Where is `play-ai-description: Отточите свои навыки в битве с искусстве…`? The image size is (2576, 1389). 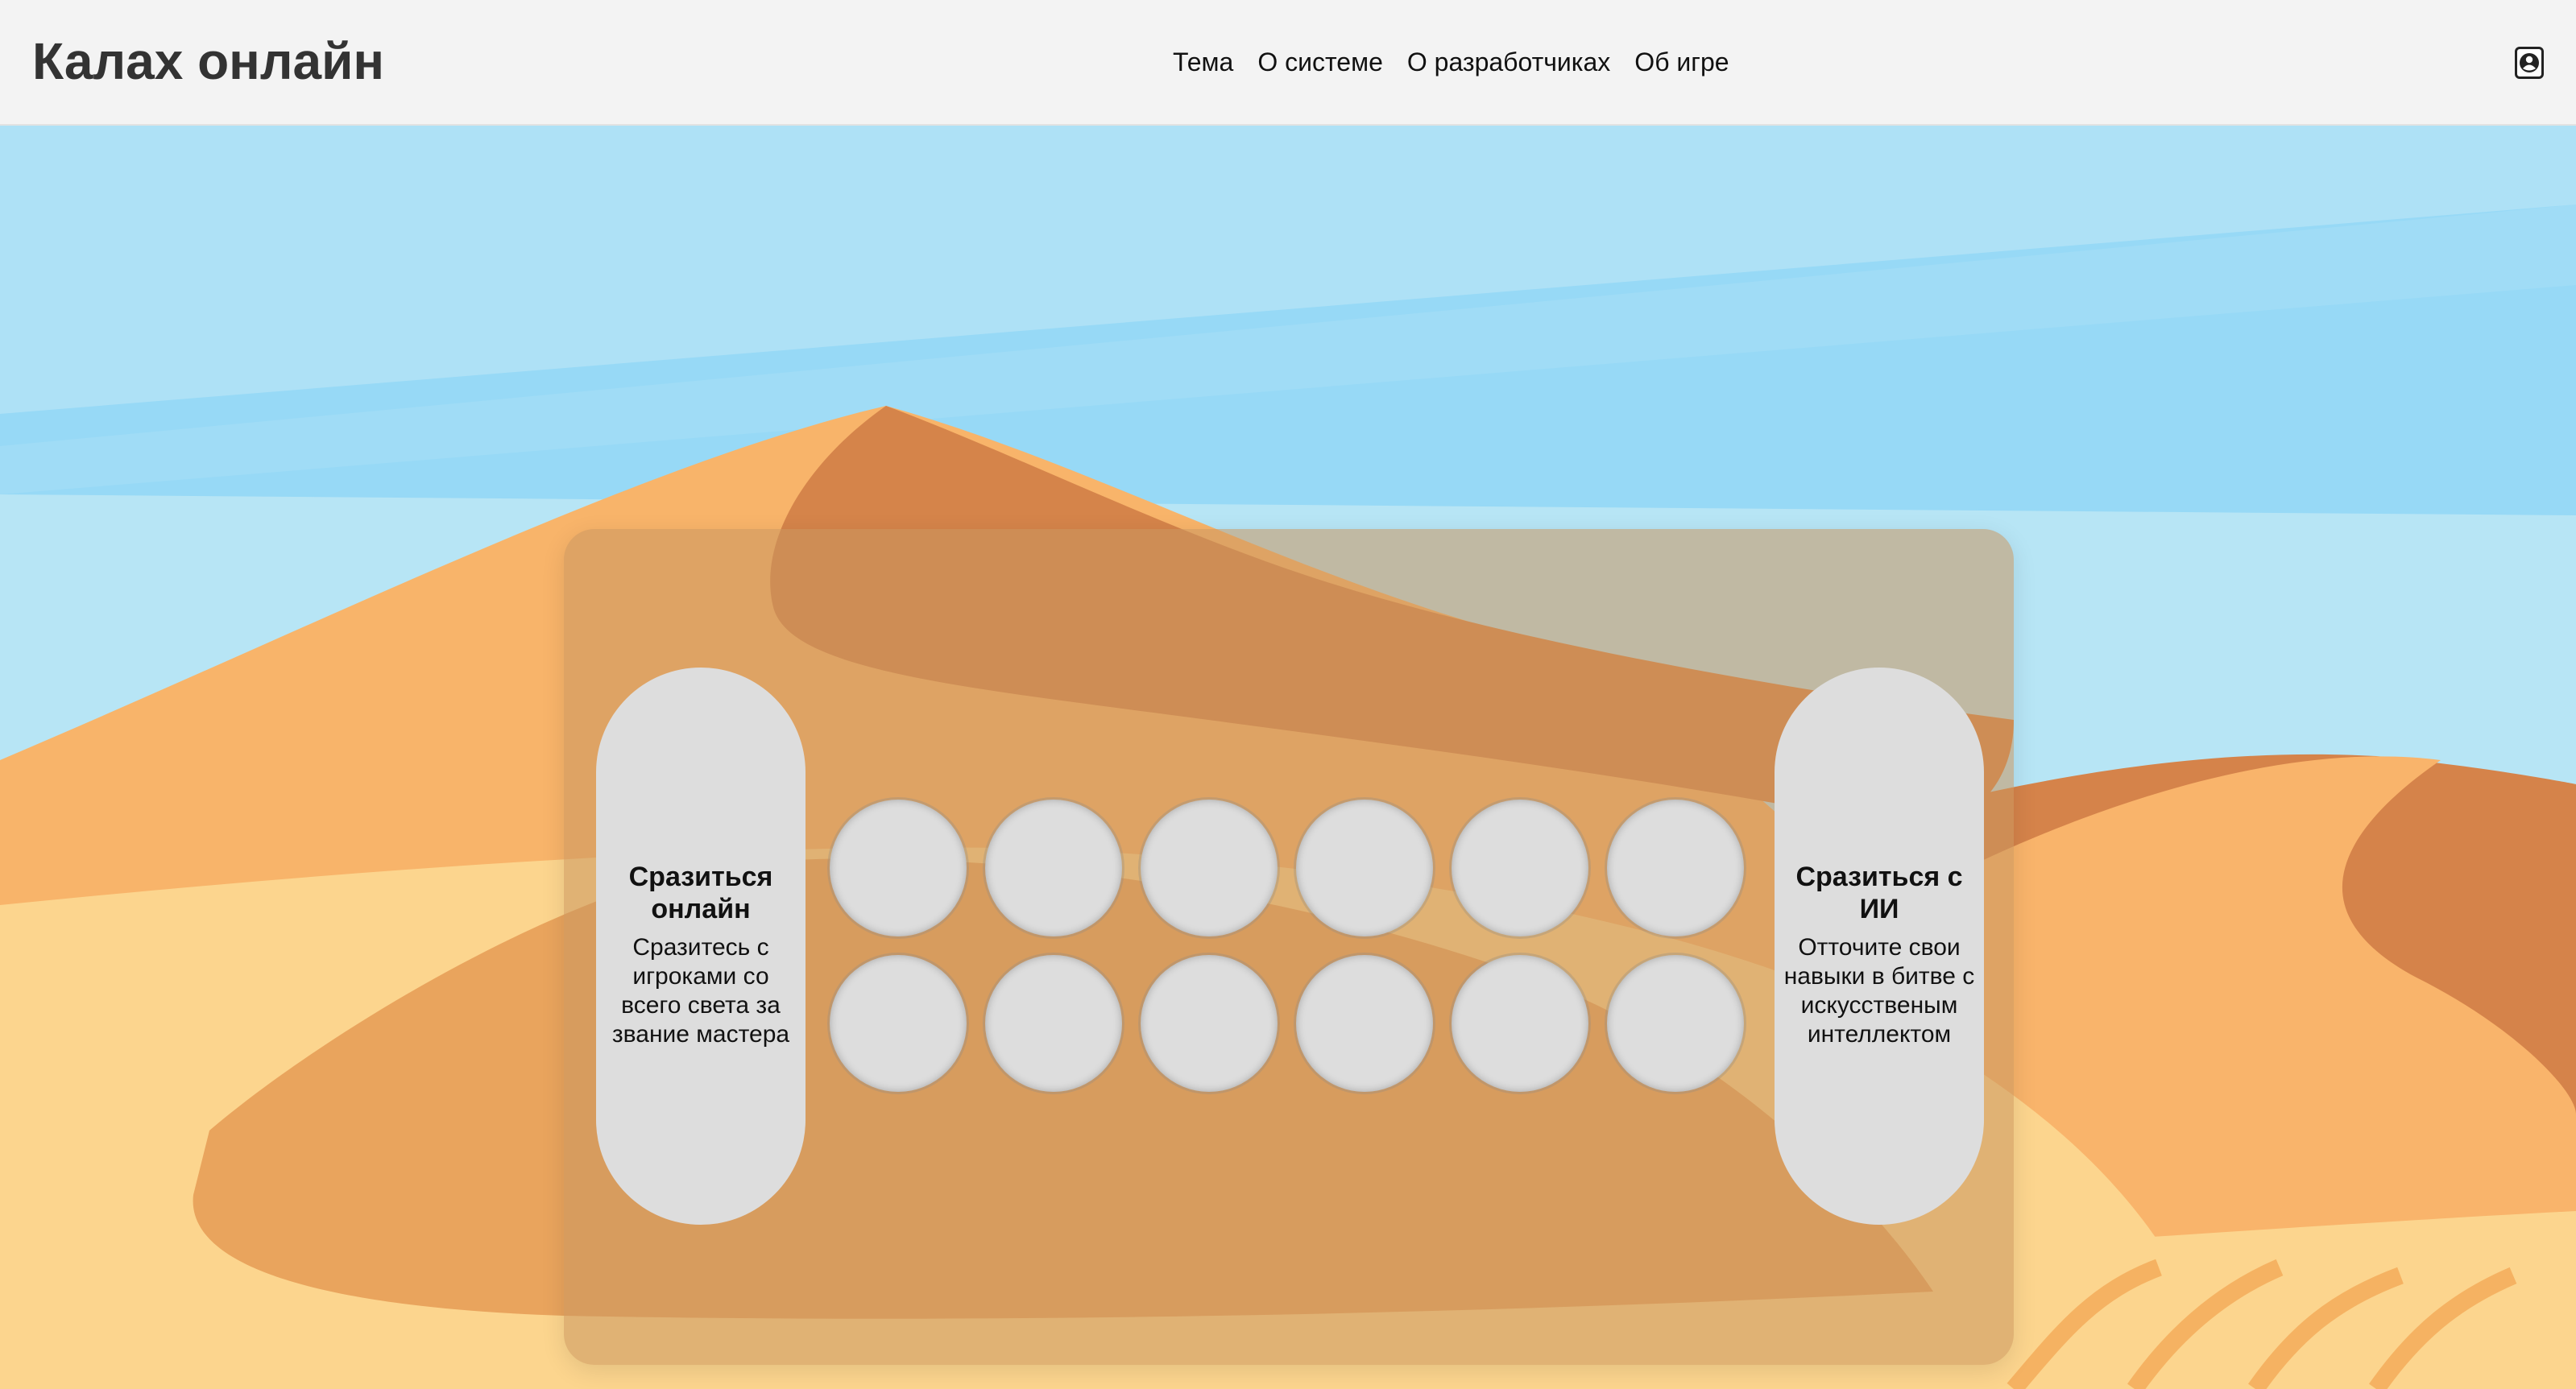 play-ai-description: Отточите свои навыки в битве с искусстве… is located at coordinates (1879, 991).